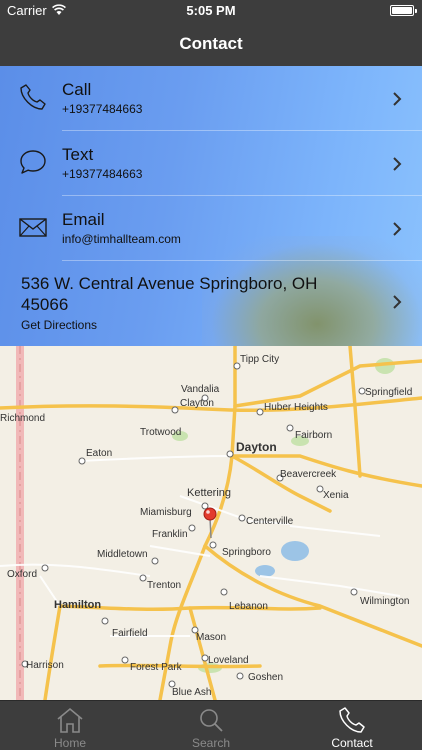 This screenshot has width=422, height=750. I want to click on map-label: Fairborn, so click(314, 435).